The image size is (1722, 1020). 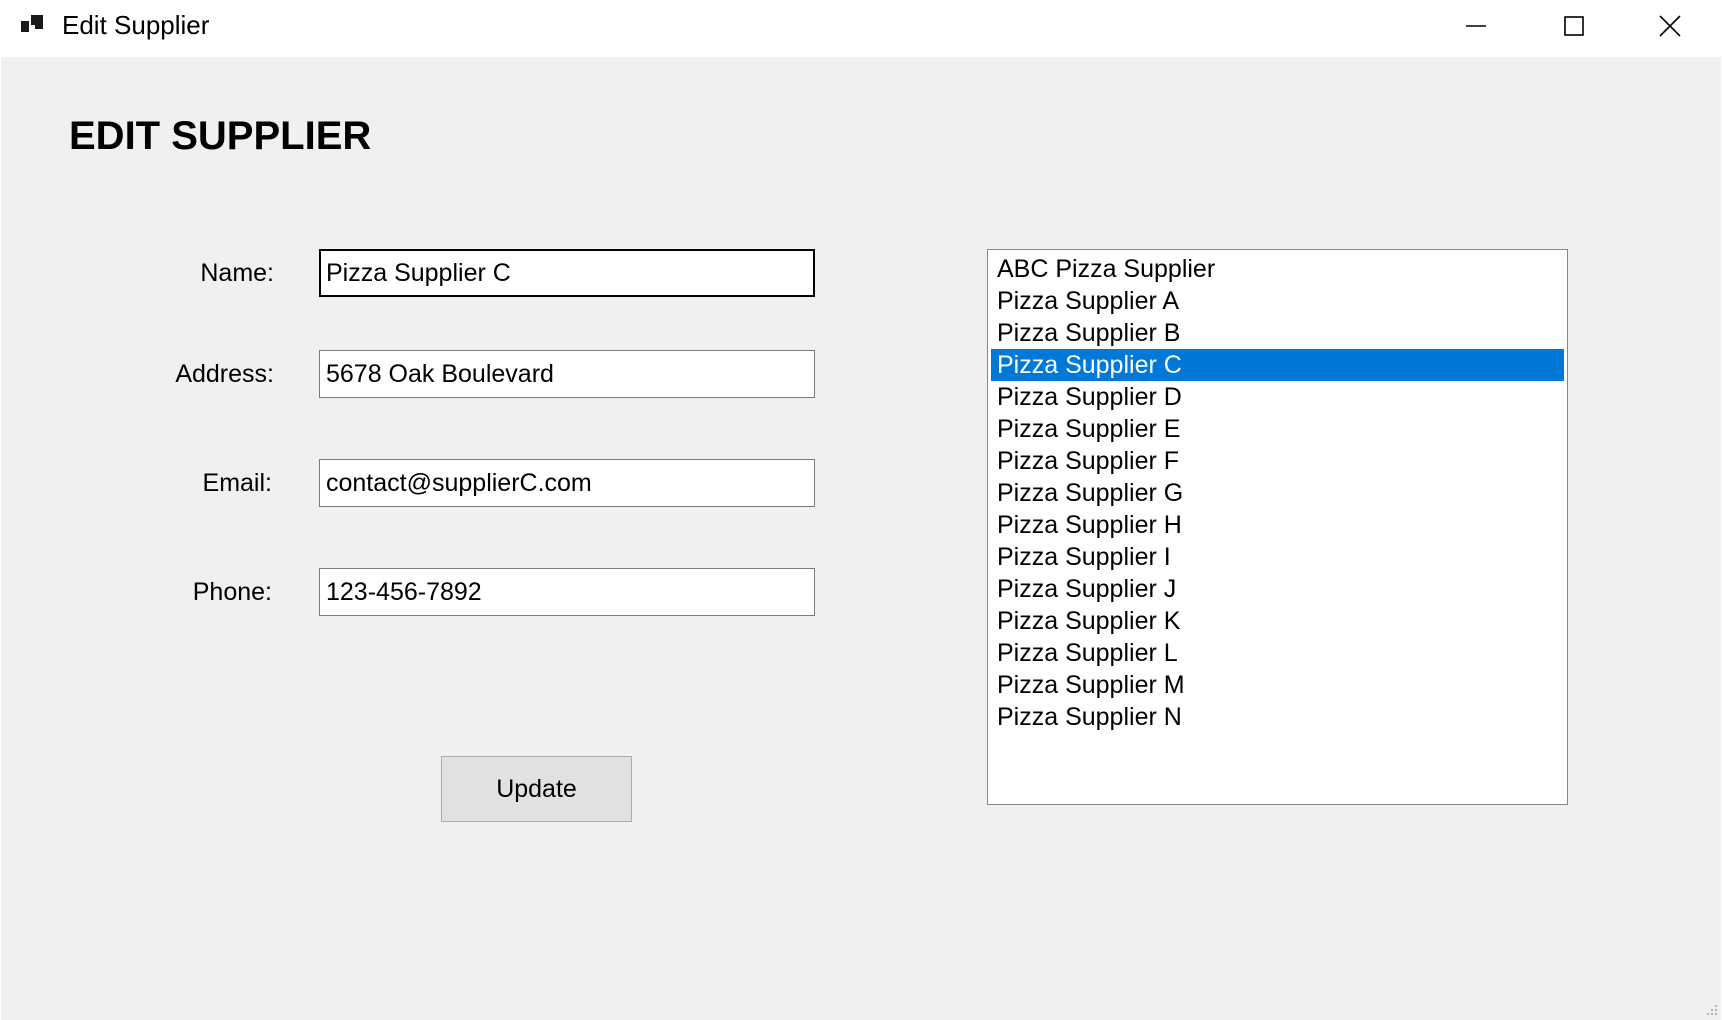 I want to click on supplier-list-item: Pizza Supplier M, so click(x=1277, y=685).